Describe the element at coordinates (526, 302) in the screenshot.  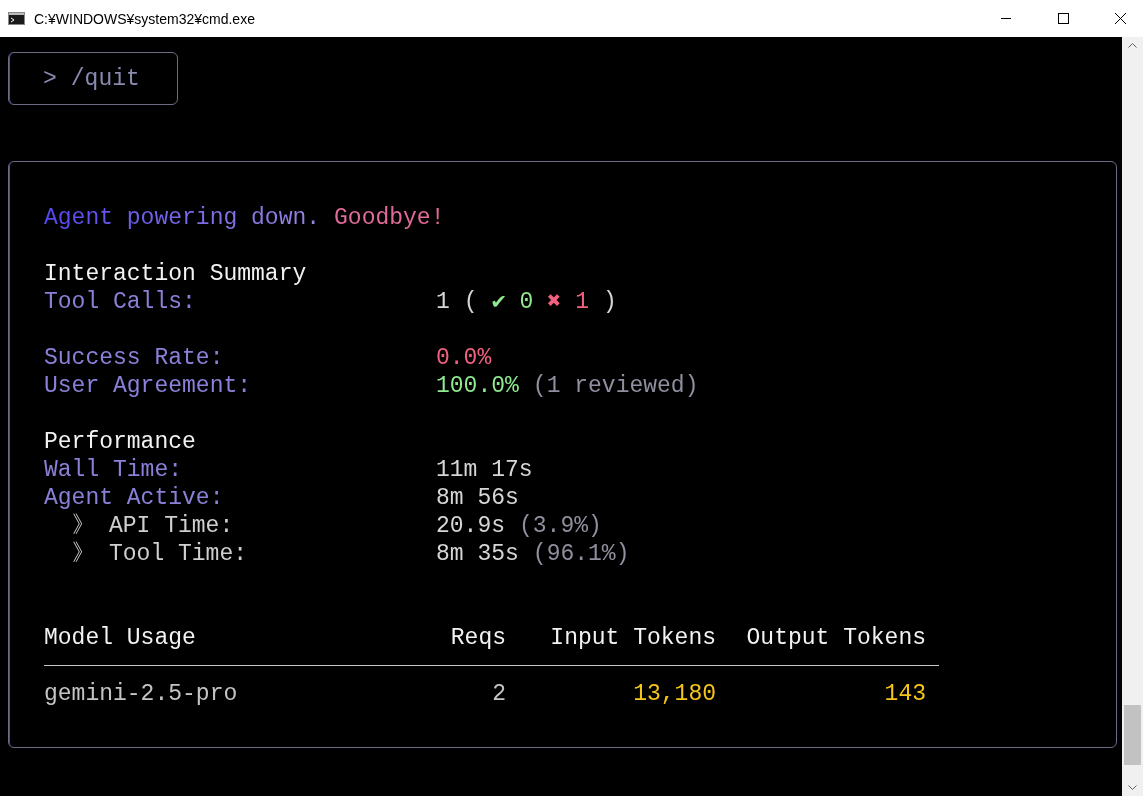
I see `success-value: 0` at that location.